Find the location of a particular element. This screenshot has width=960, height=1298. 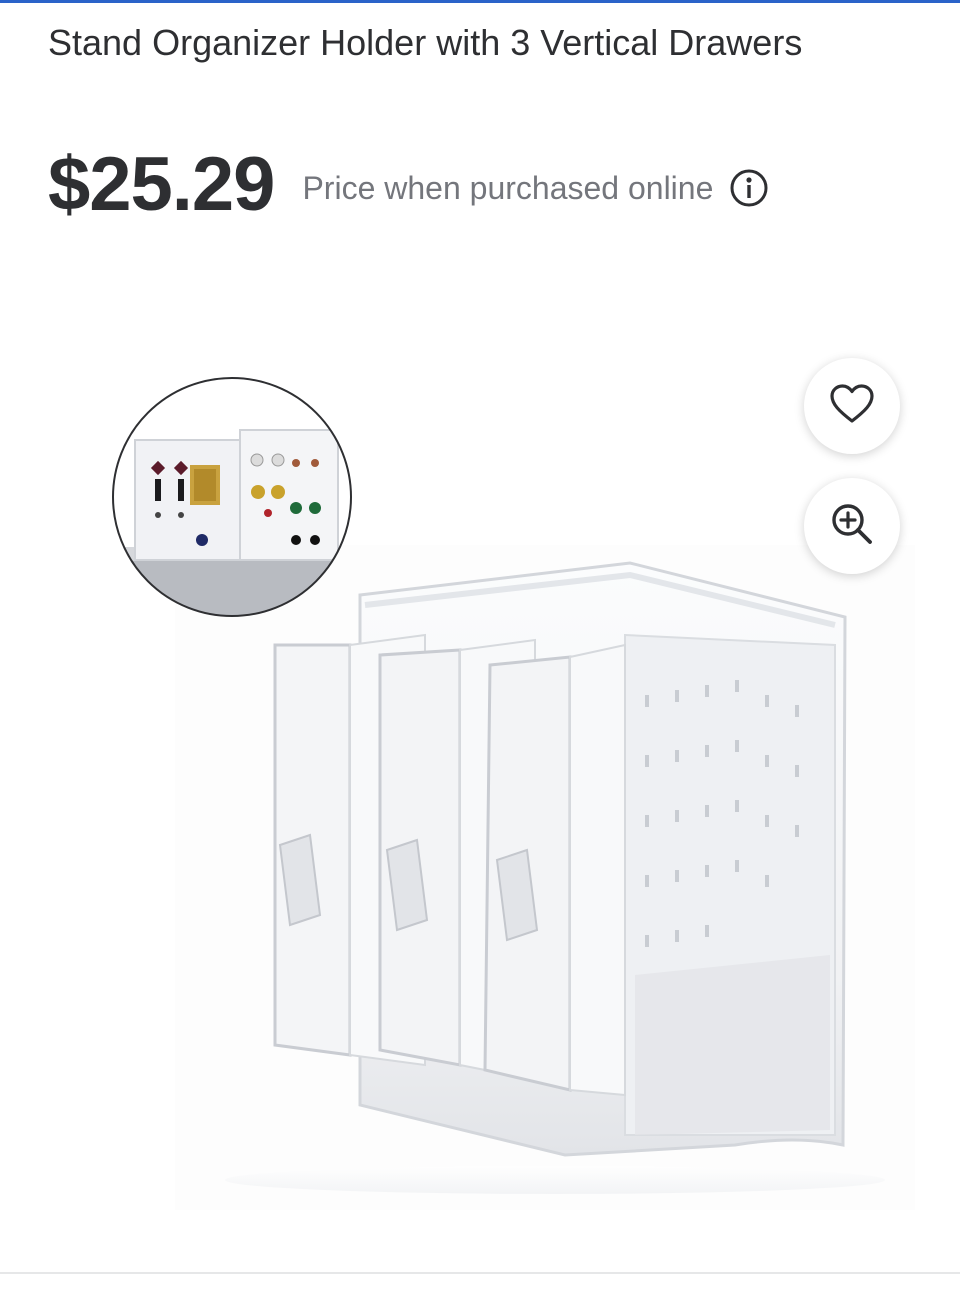

favorite-button is located at coordinates (852, 406).